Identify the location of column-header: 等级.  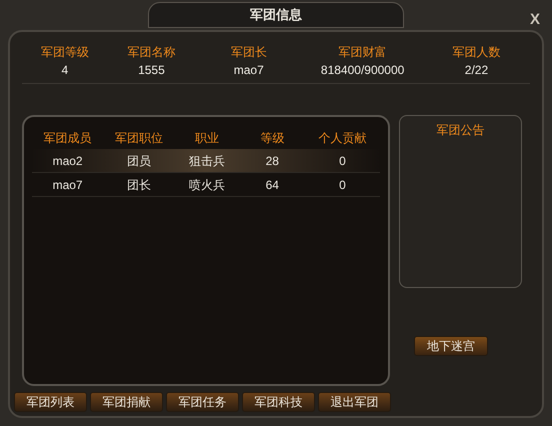
(272, 138).